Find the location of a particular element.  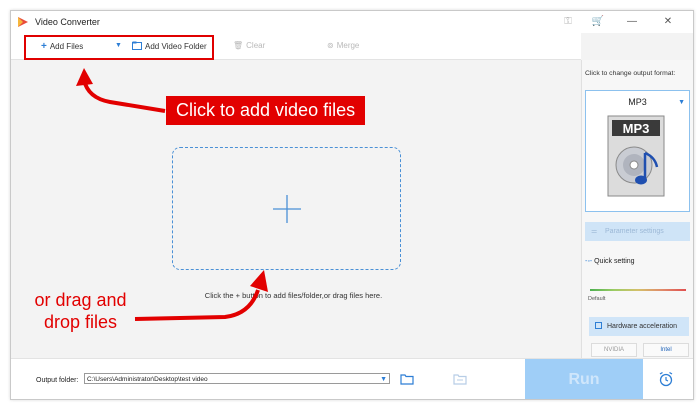

add-plus-icon is located at coordinates (287, 209).